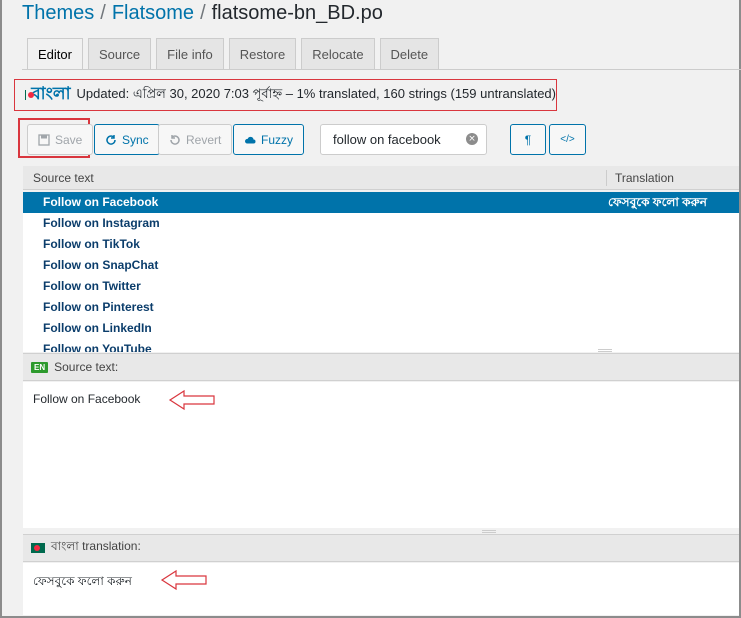  Describe the element at coordinates (403, 139) in the screenshot. I see `search-input: follow on facebook` at that location.